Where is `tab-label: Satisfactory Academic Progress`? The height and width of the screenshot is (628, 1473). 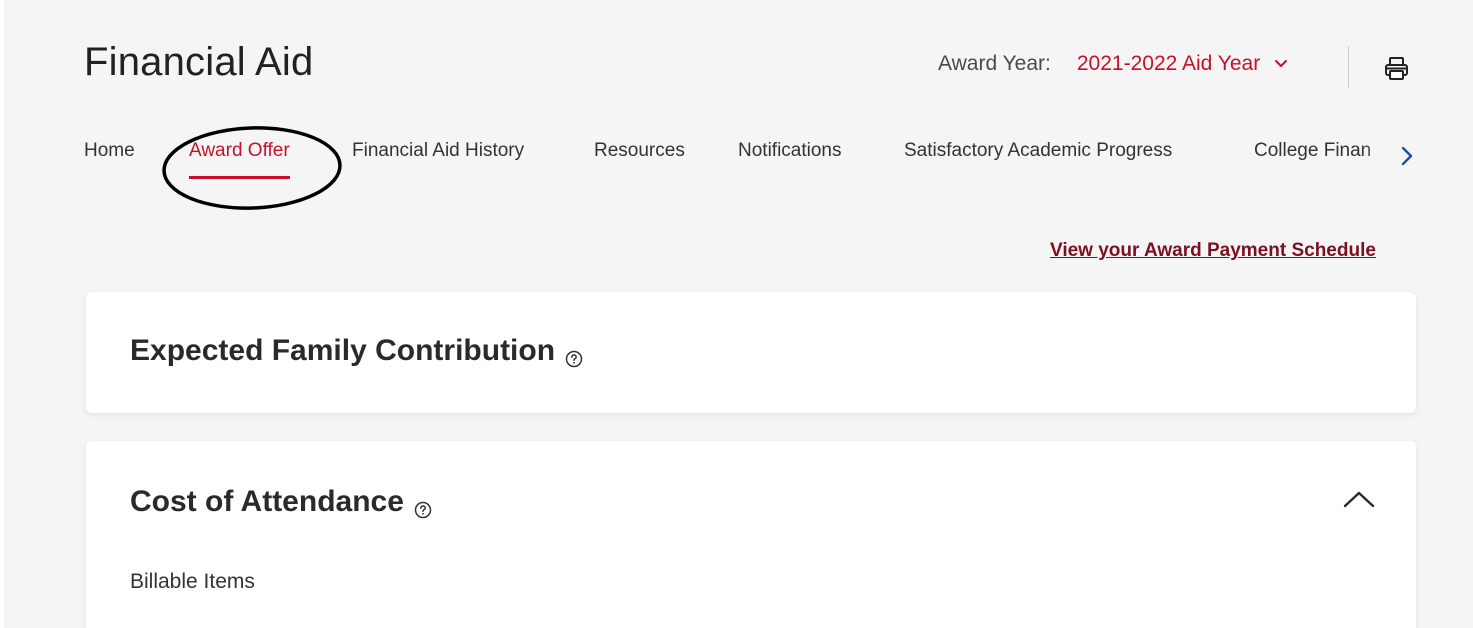
tab-label: Satisfactory Academic Progress is located at coordinates (1038, 150).